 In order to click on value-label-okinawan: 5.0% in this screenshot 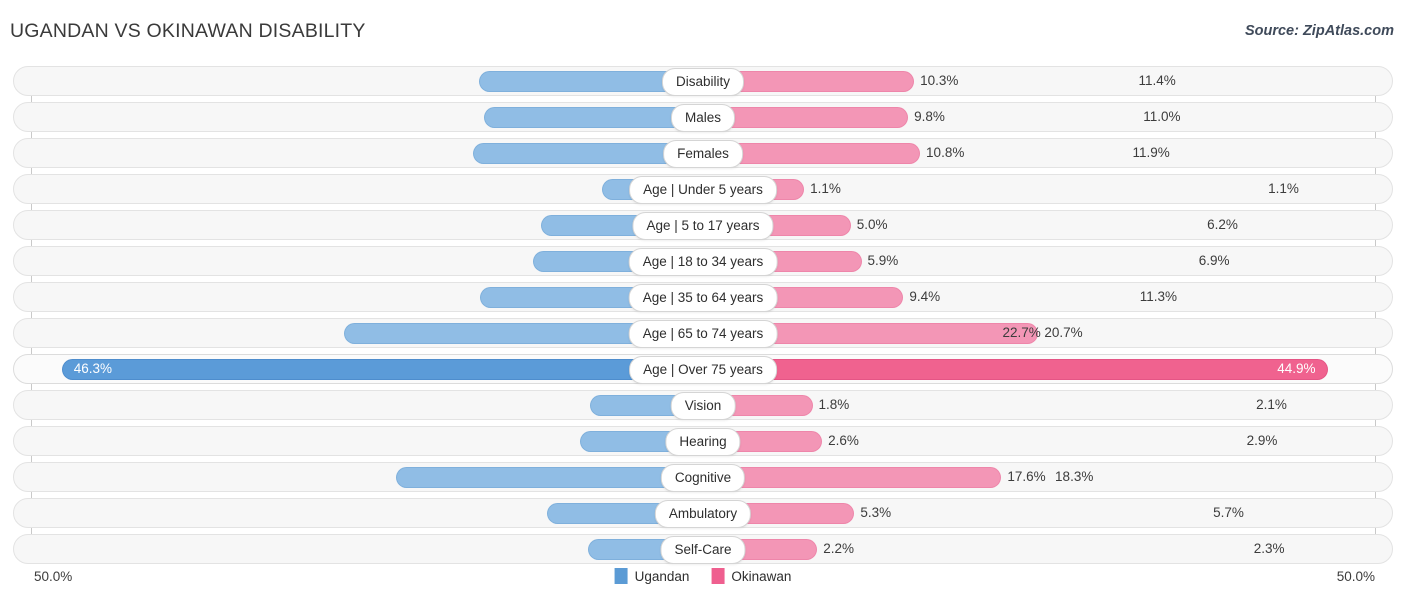, I will do `click(872, 224)`.